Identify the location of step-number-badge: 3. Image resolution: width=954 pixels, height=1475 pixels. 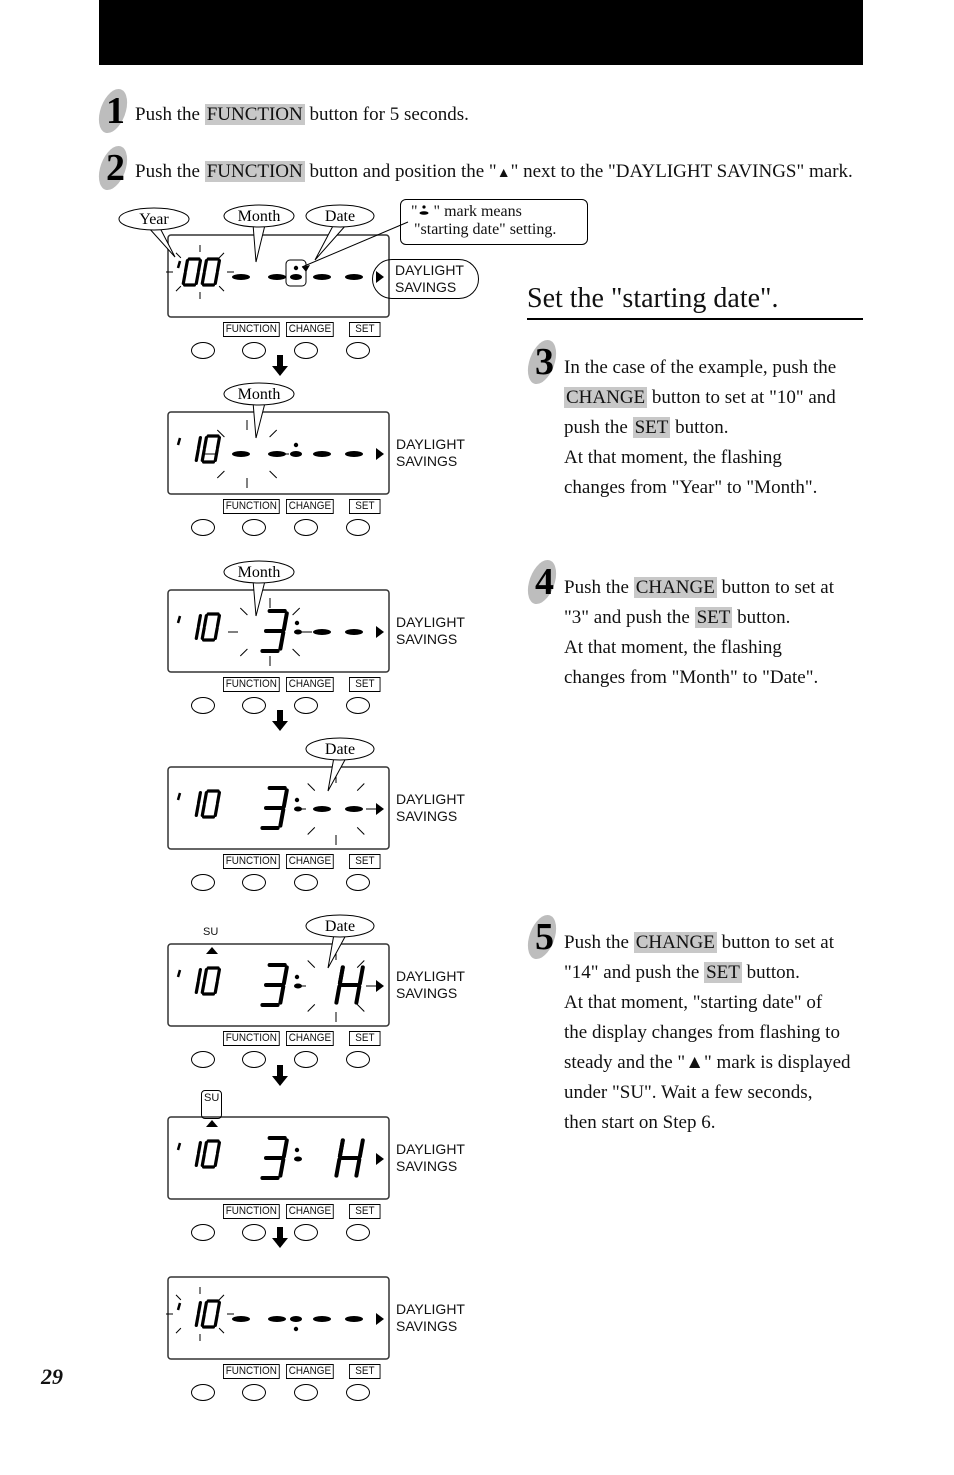
(543, 363).